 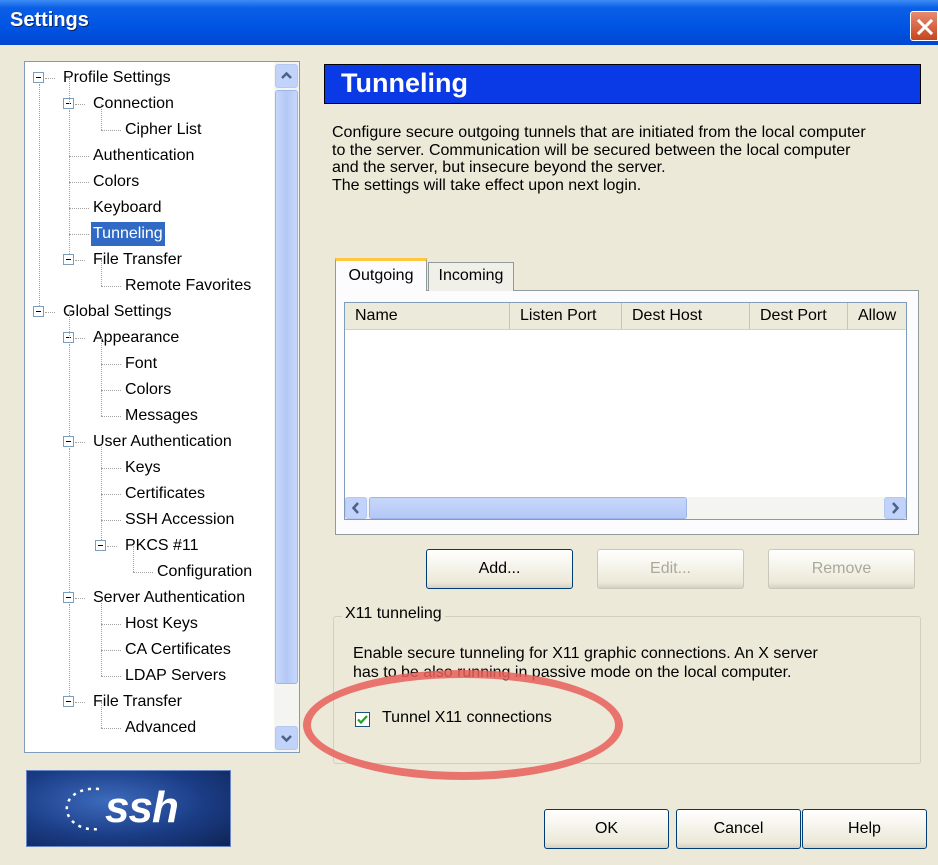 I want to click on tree-scrollbar, so click(x=286, y=407).